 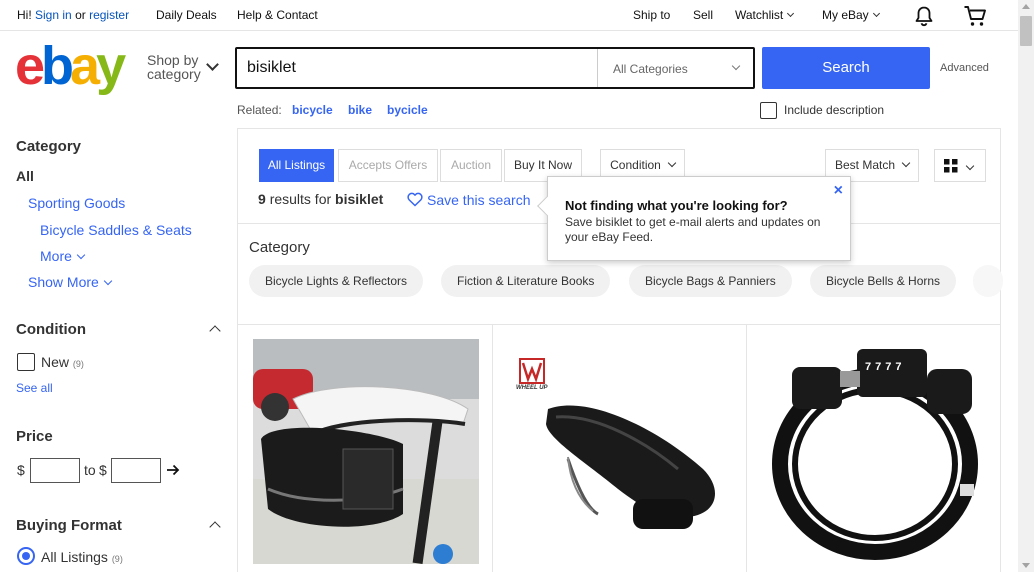 I want to click on category-chips-heading: Category, so click(x=279, y=247).